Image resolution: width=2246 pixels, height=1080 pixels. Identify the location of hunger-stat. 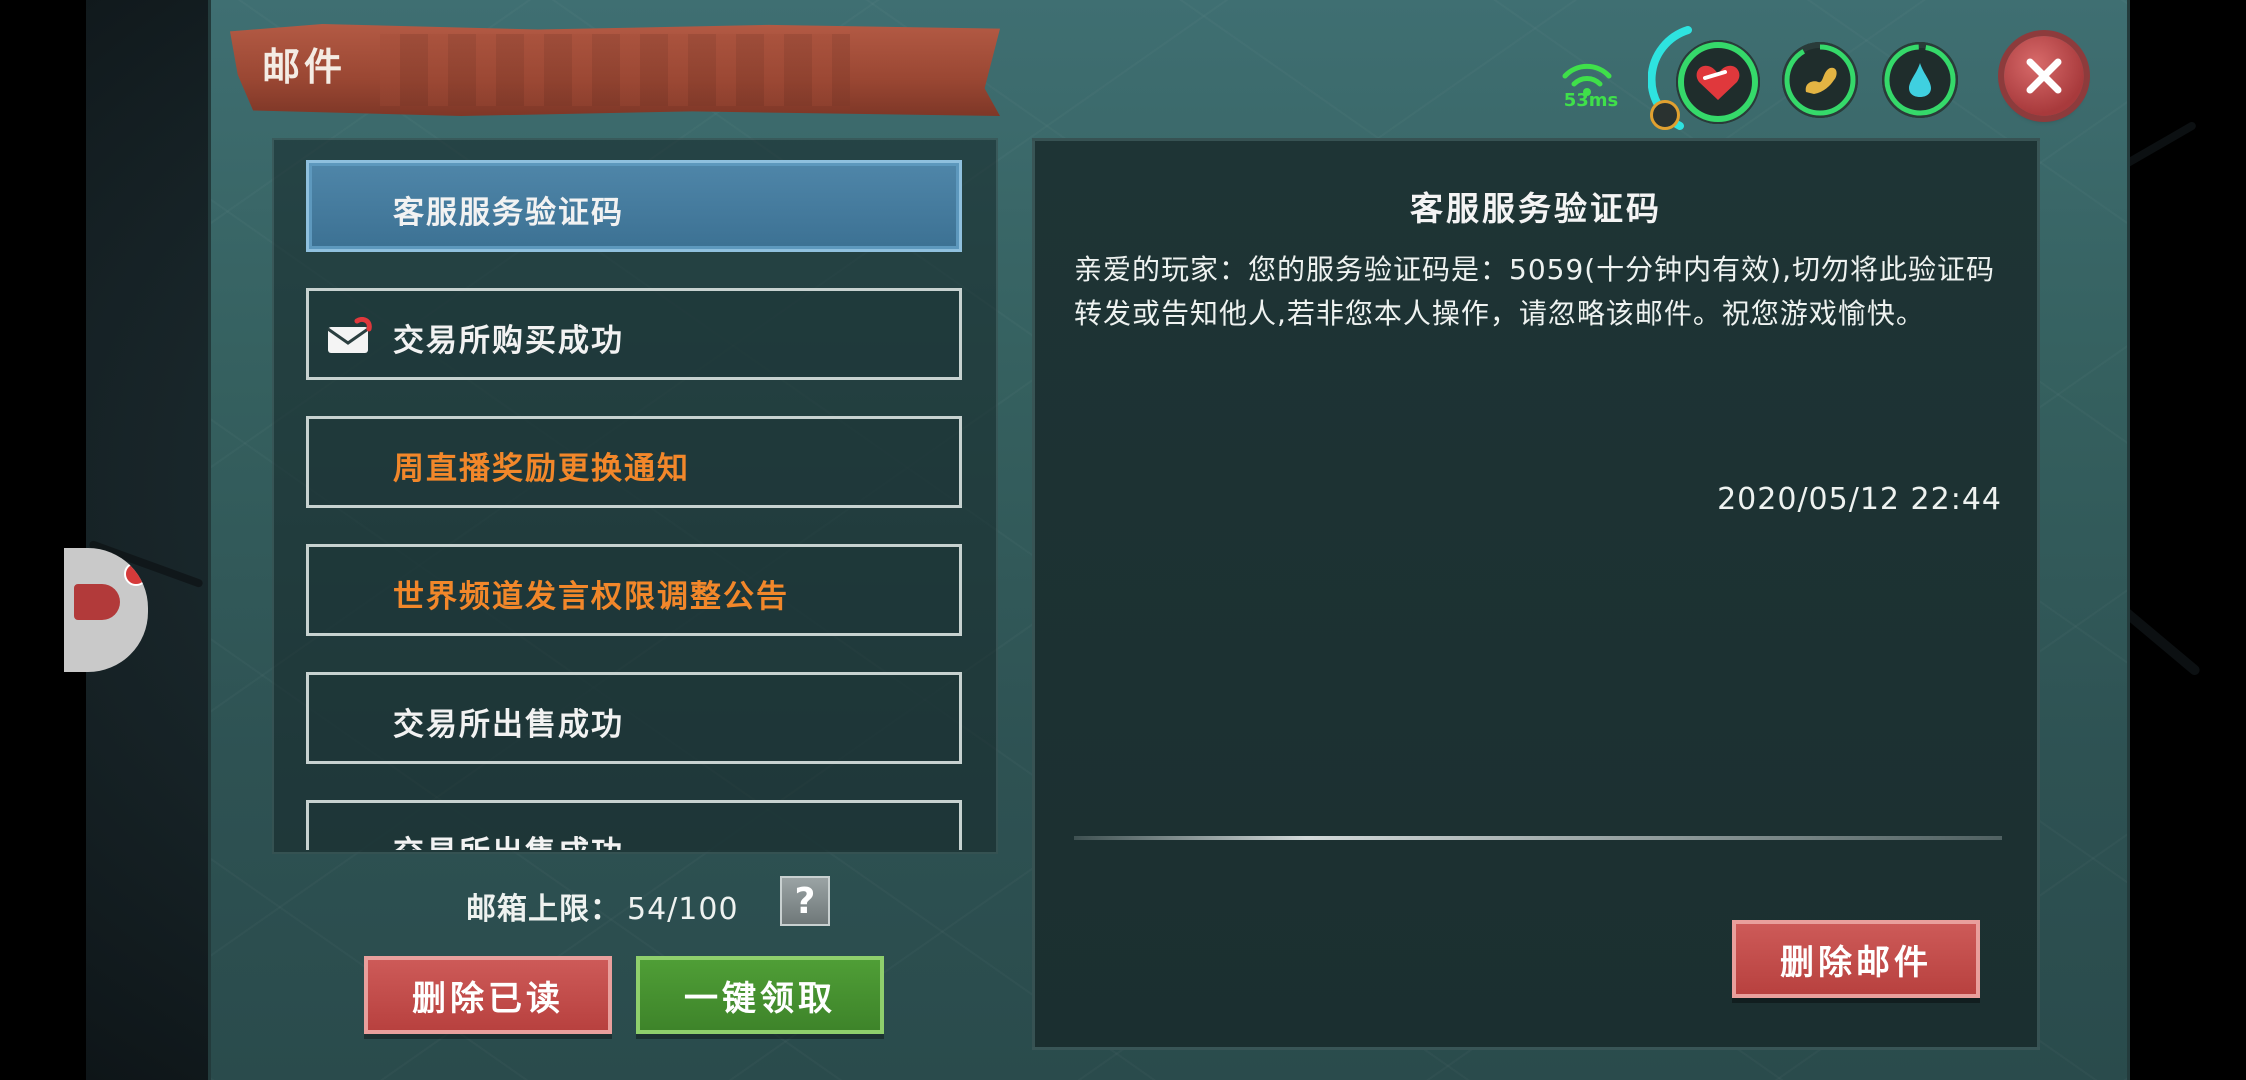
(1820, 80).